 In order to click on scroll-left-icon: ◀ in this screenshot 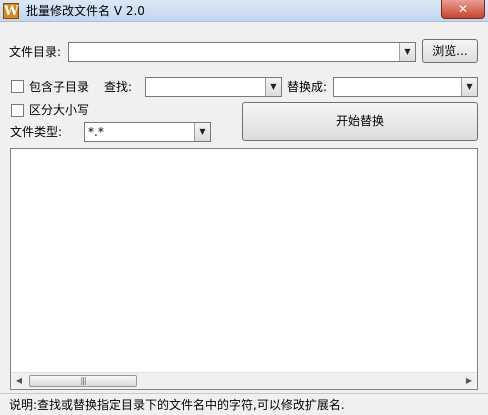, I will do `click(19, 381)`.